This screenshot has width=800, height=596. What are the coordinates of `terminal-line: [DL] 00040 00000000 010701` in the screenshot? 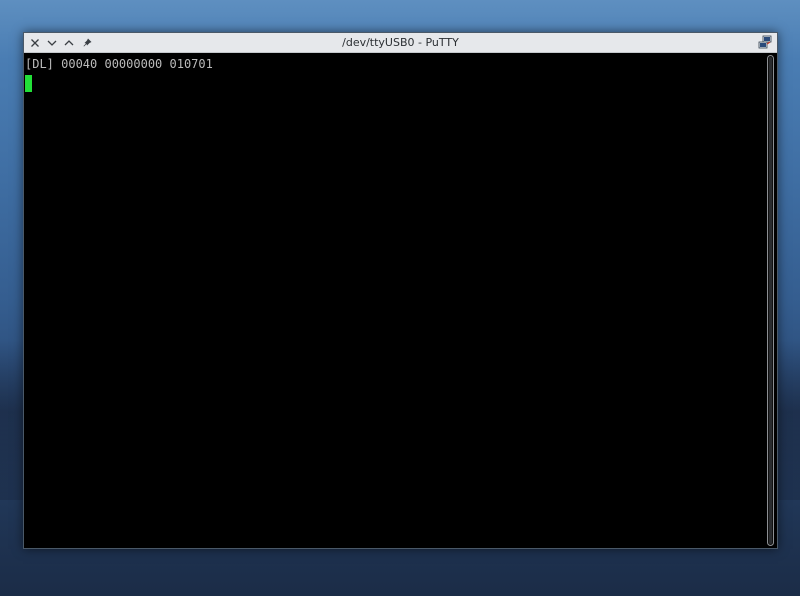 It's located at (119, 64).